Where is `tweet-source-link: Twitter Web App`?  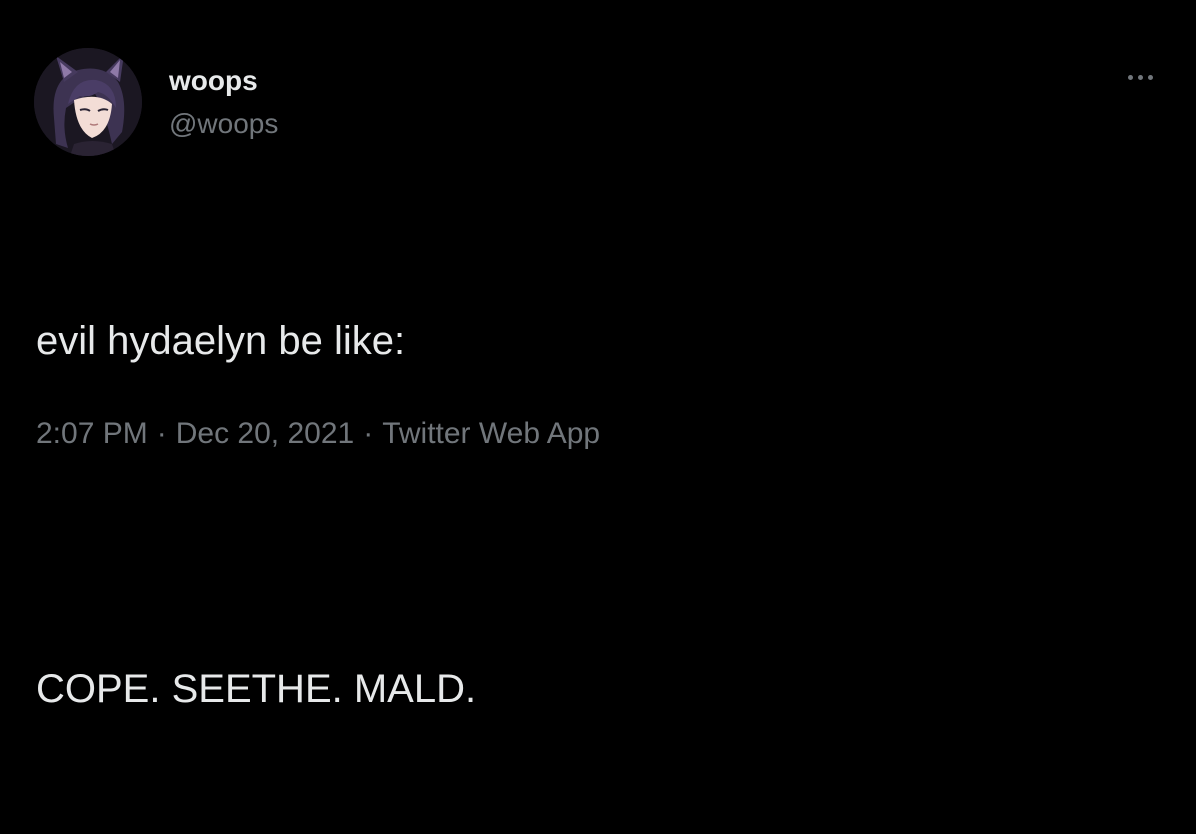
tweet-source-link: Twitter Web App is located at coordinates (491, 433).